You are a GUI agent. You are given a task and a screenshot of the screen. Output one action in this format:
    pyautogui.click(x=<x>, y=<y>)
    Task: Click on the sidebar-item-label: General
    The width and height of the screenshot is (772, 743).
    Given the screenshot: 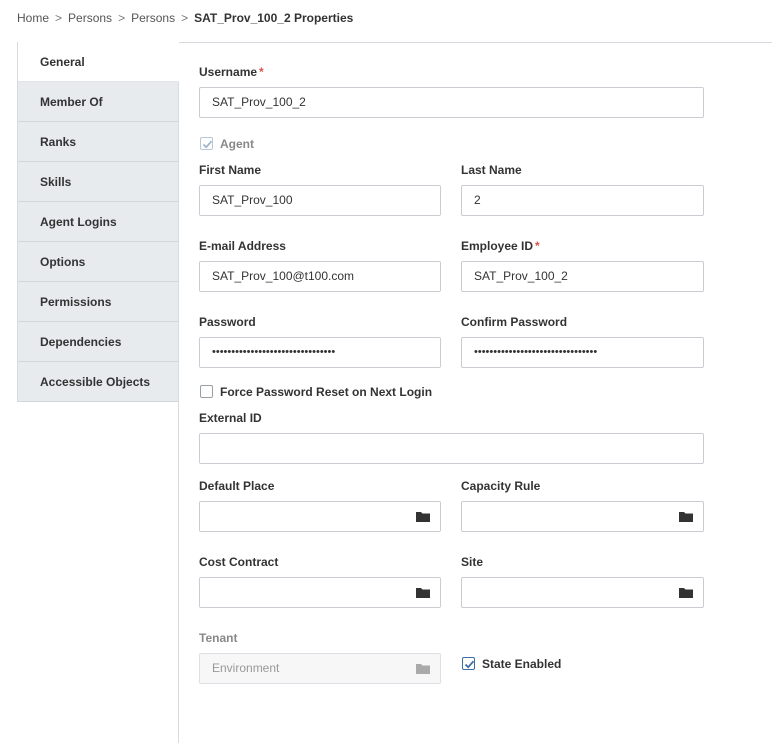 What is the action you would take?
    pyautogui.click(x=62, y=62)
    